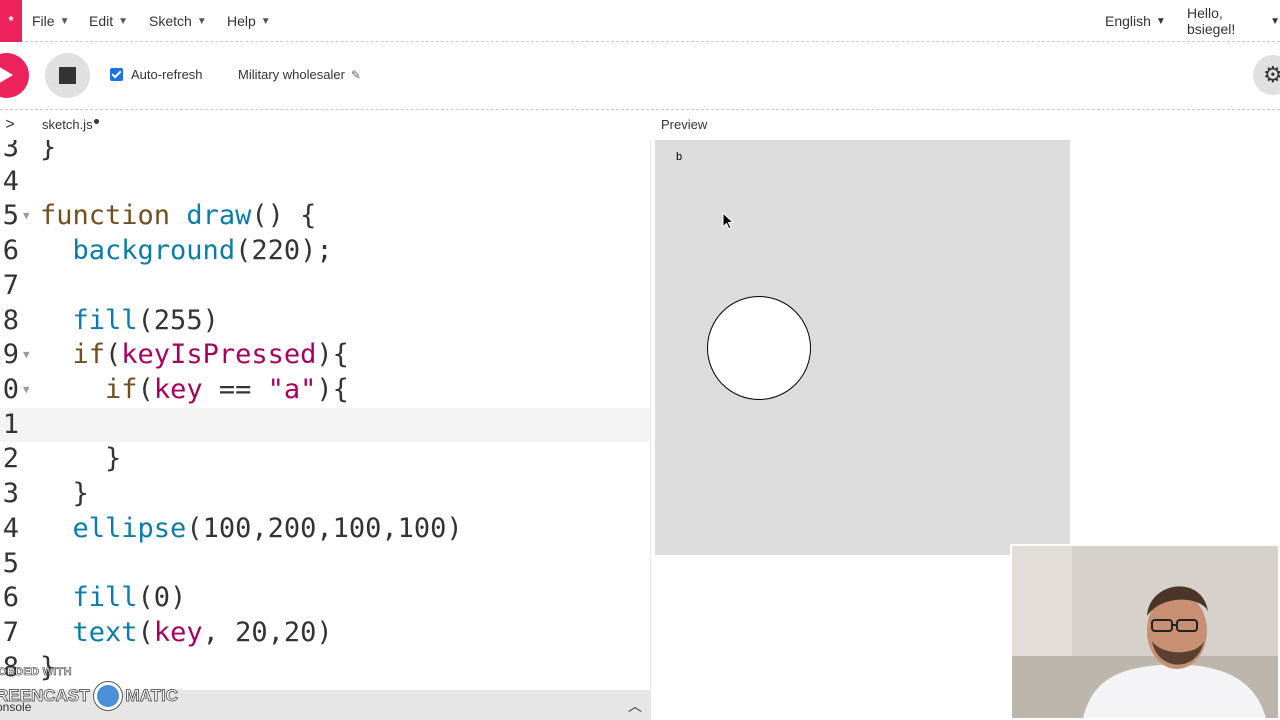  I want to click on code-line: 4 ellipse(100,200,100,100), so click(325, 528).